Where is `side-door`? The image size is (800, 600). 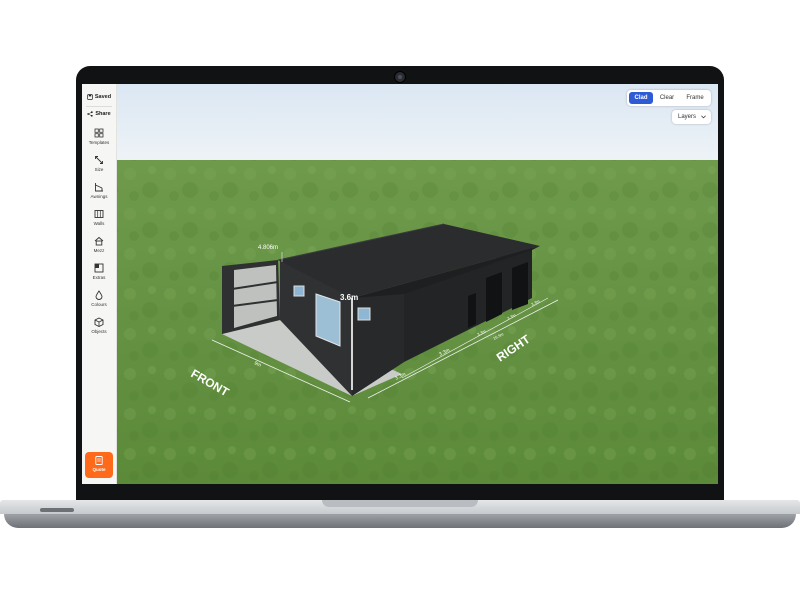
side-door is located at coordinates (472, 310).